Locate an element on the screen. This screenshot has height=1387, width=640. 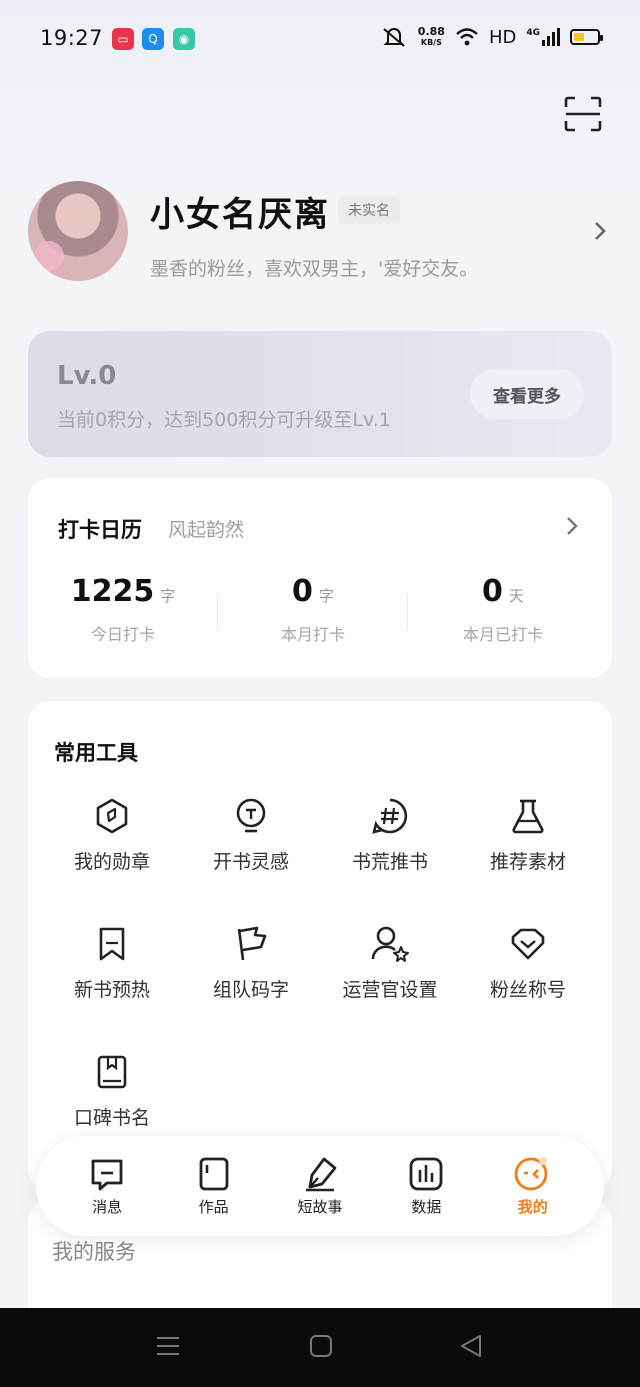
checkin-calendar-card: 打卡日历 风起韵然 1225 字 今日打卡 0字 本月打卡 0天 本月已打卡 is located at coordinates (320, 578).